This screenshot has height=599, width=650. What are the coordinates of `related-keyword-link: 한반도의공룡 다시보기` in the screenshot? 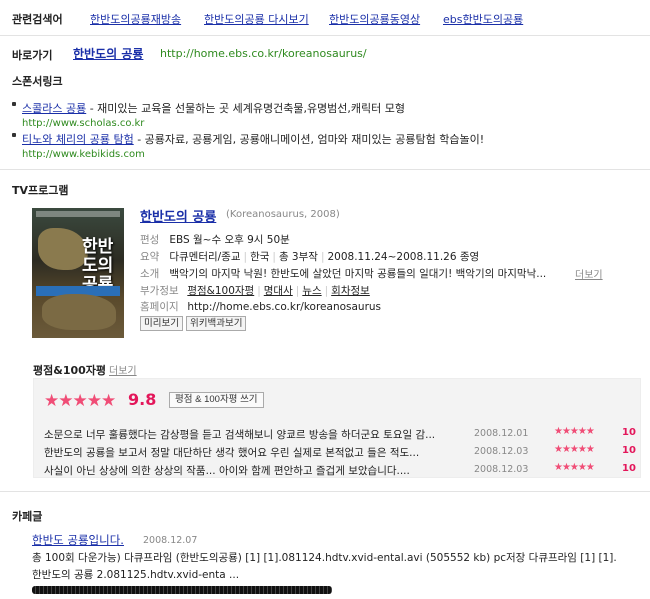 It's located at (256, 19).